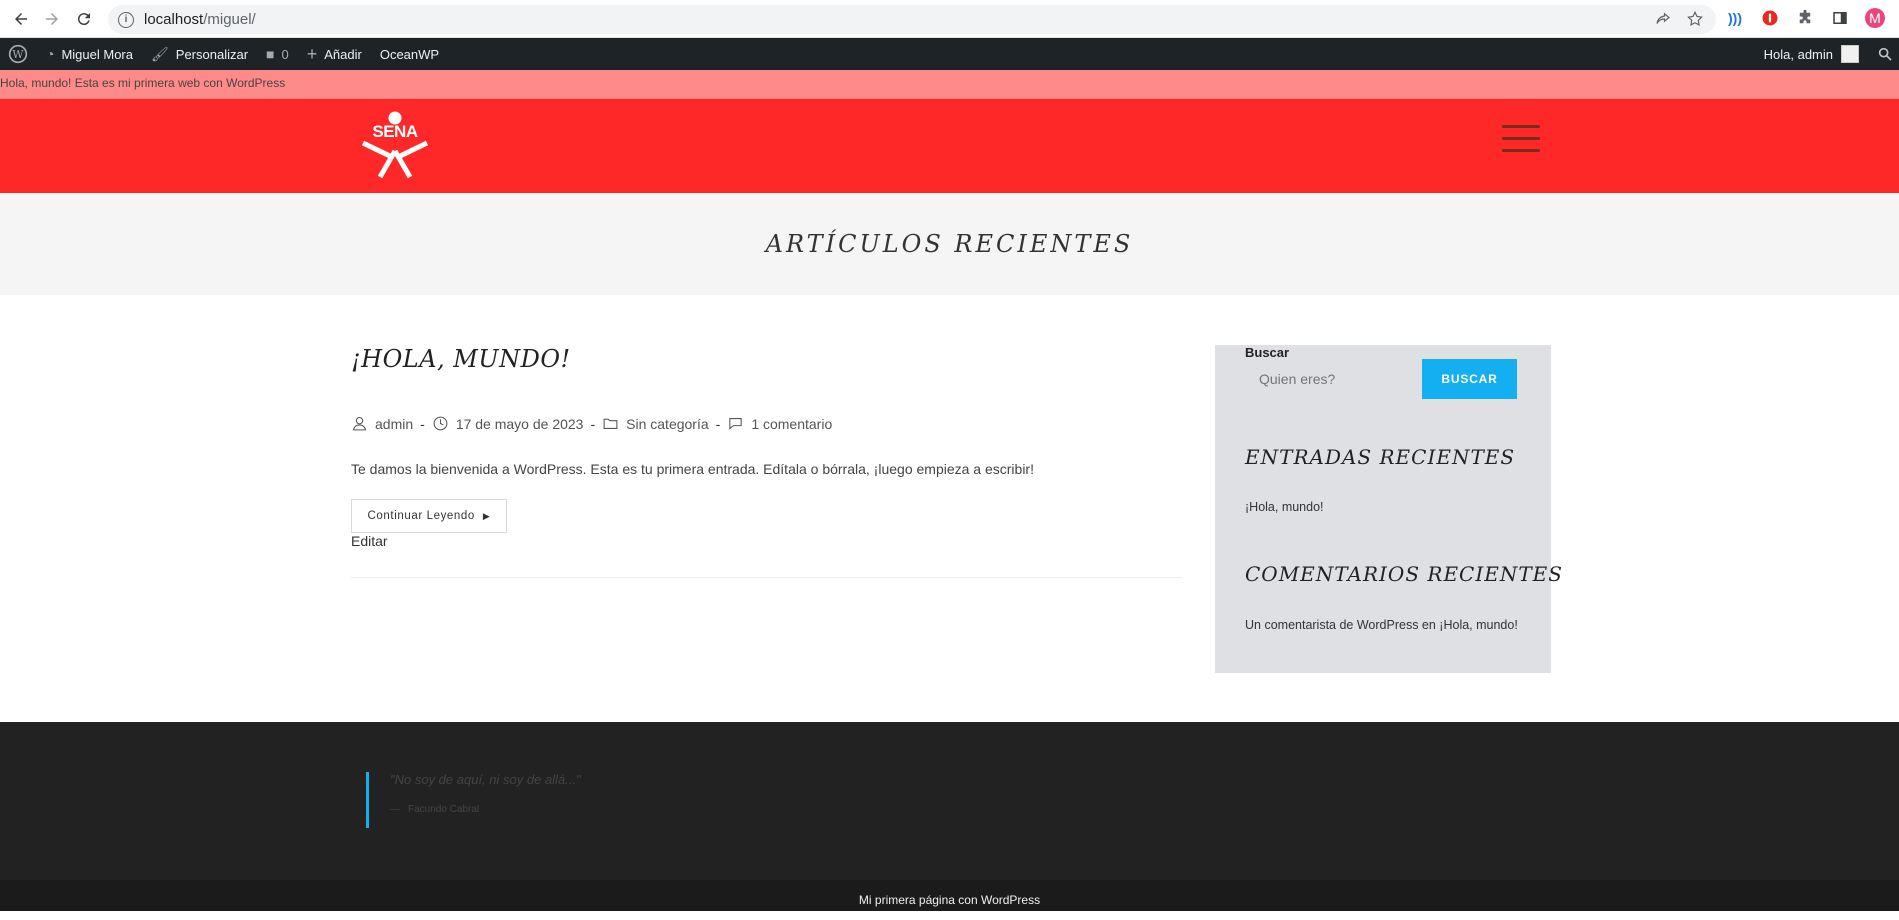  I want to click on admin-greeting: Hola, admin, so click(1798, 54).